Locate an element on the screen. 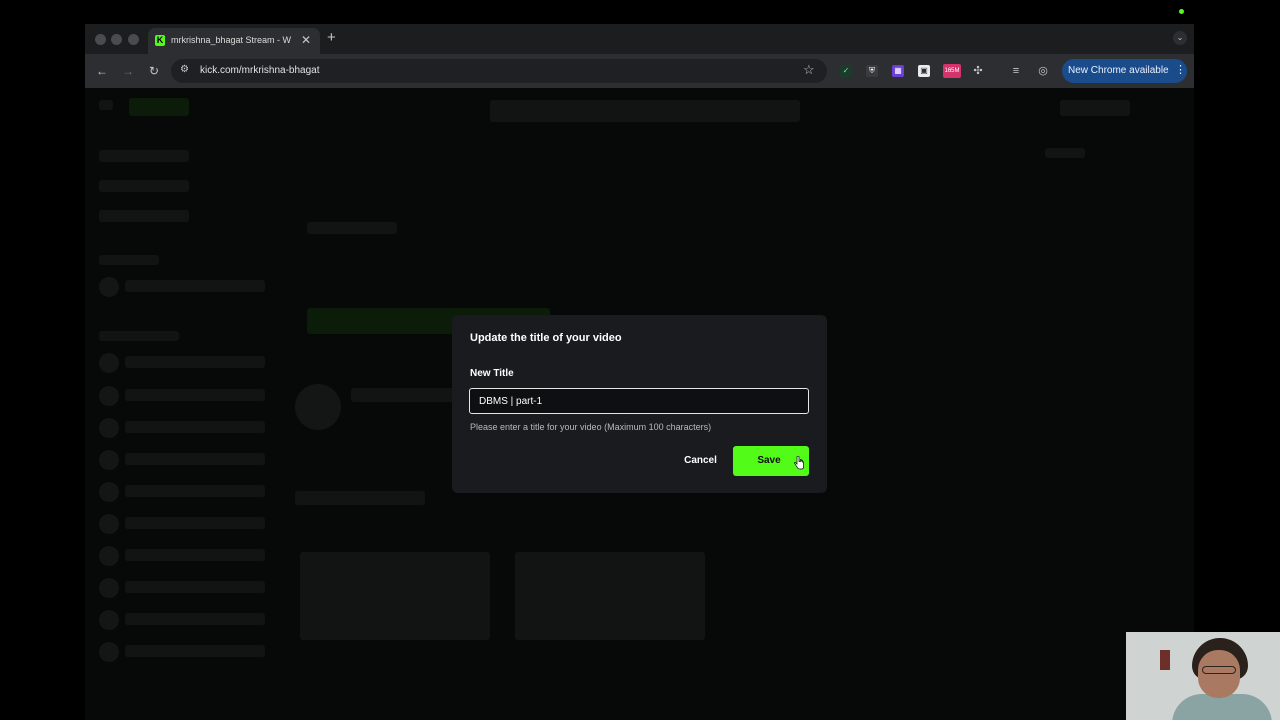 Image resolution: width=1280 pixels, height=720 pixels. sidebar-browse is located at coordinates (144, 186).